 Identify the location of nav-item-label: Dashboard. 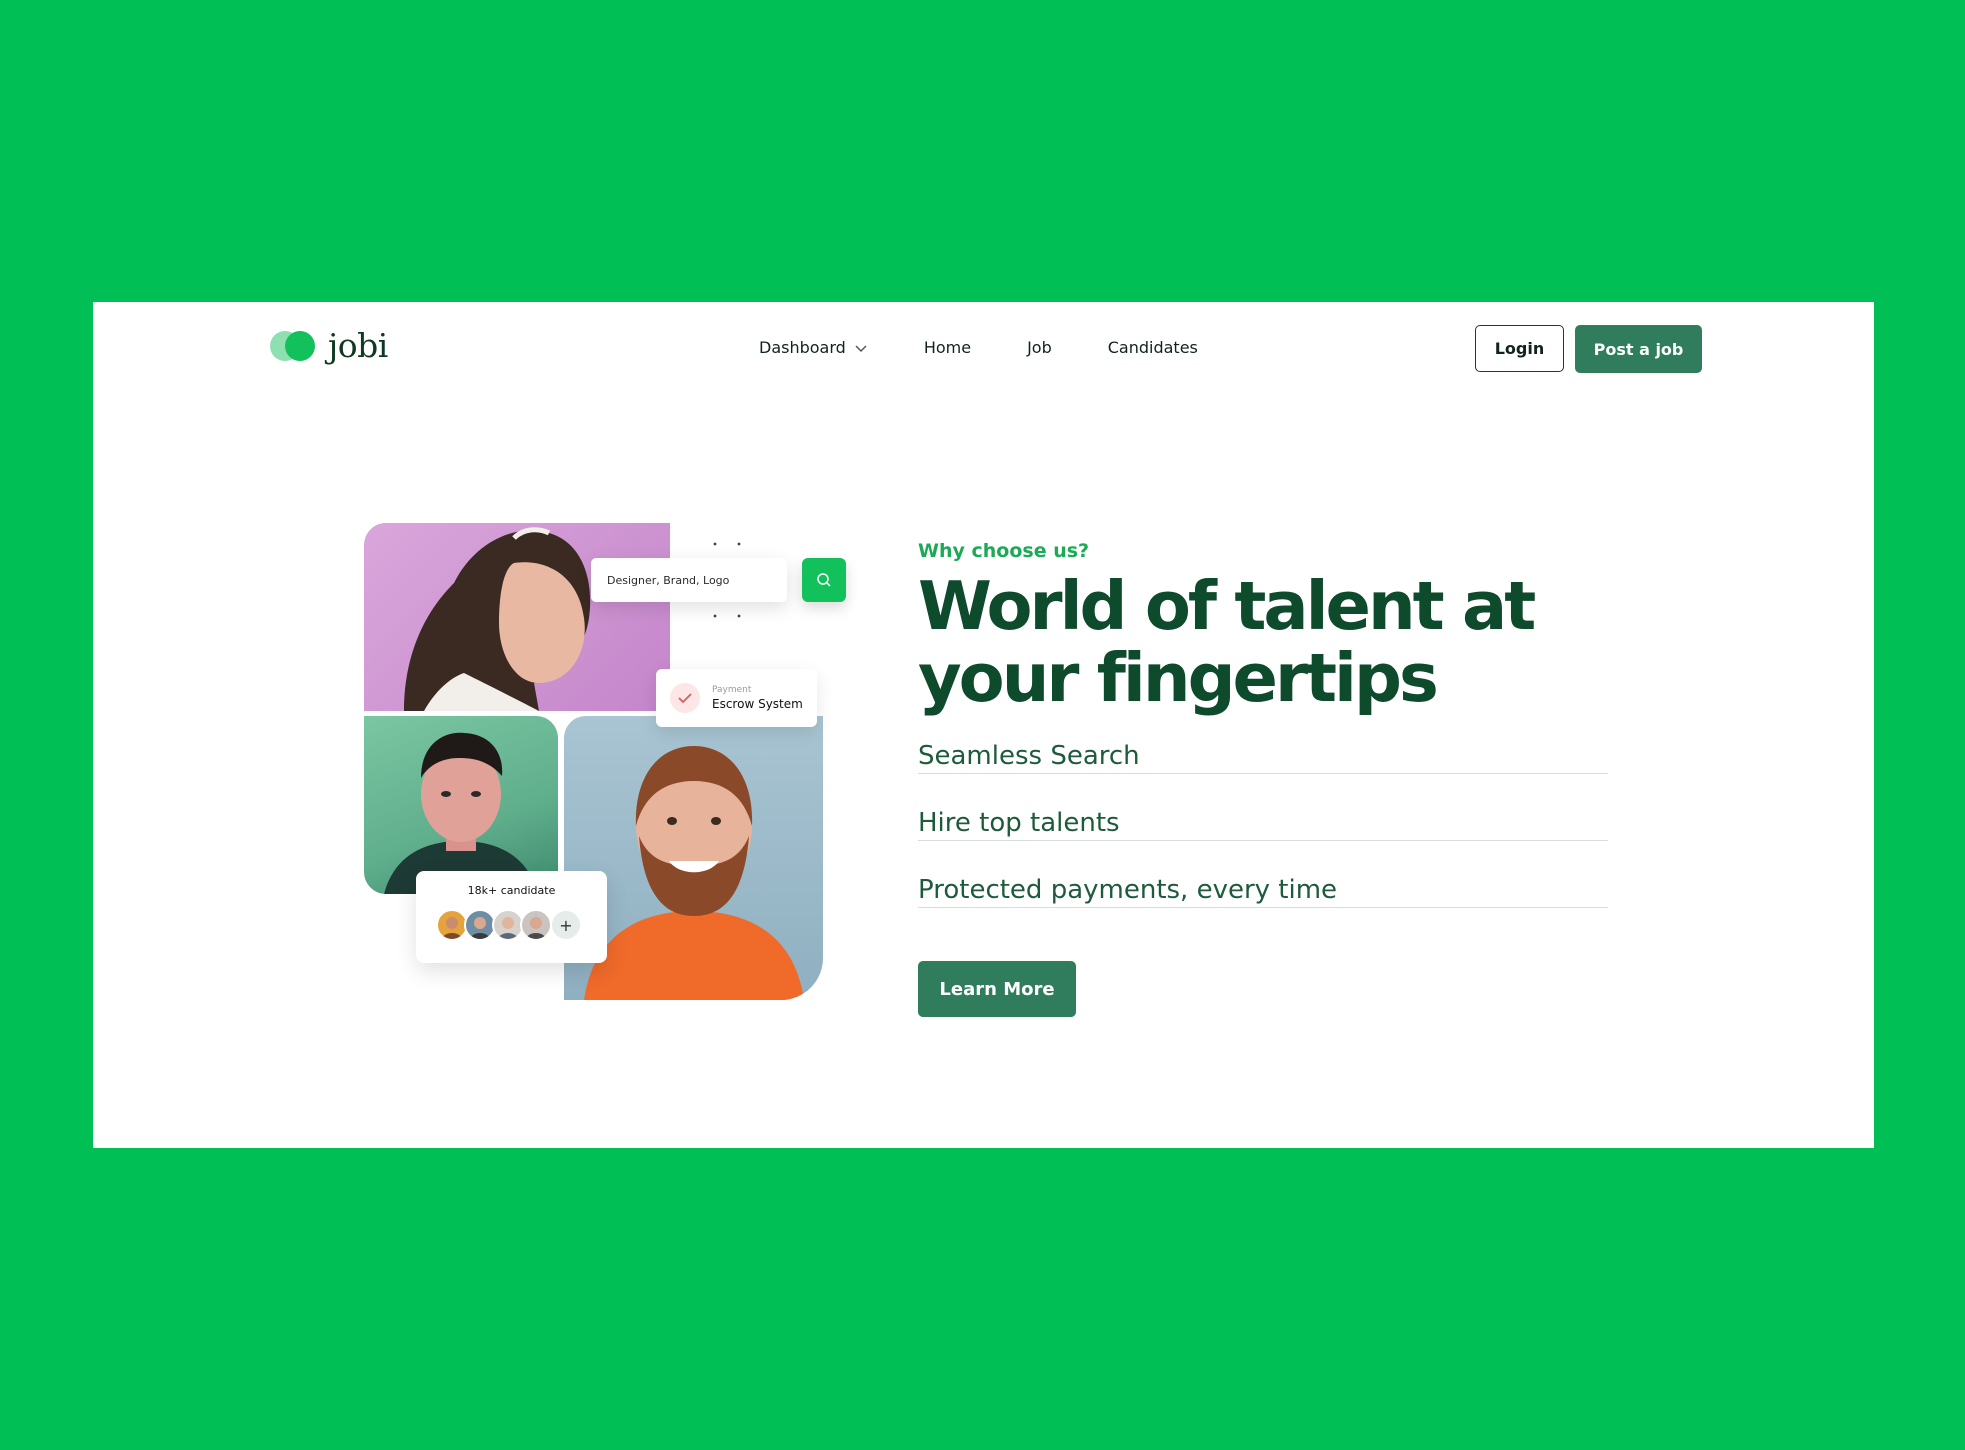
(802, 347).